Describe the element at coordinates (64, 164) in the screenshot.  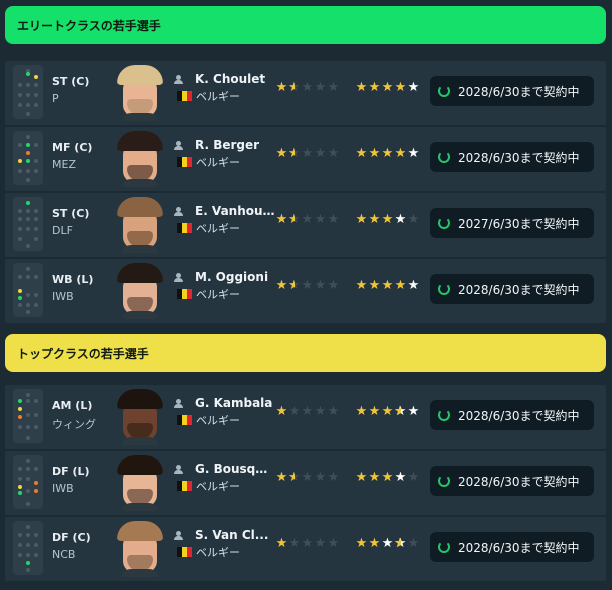
I see `role-label: MEZ` at that location.